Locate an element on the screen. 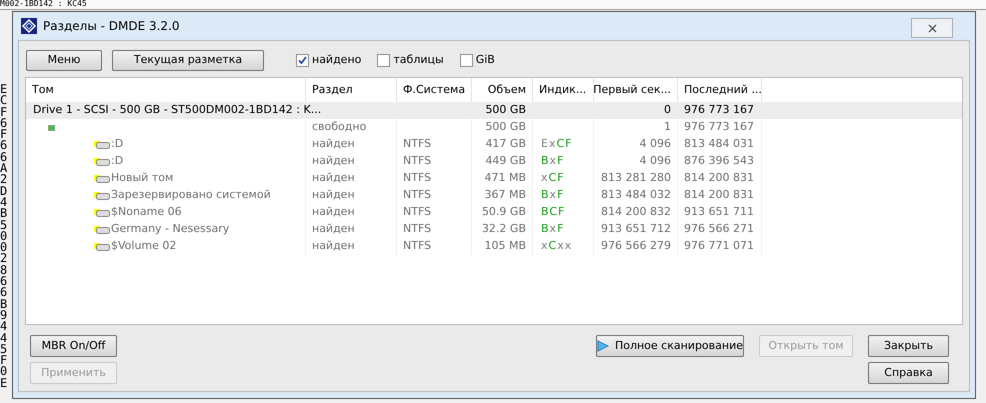 The image size is (986, 403). full-scan-button: Полное сканирование is located at coordinates (670, 346).